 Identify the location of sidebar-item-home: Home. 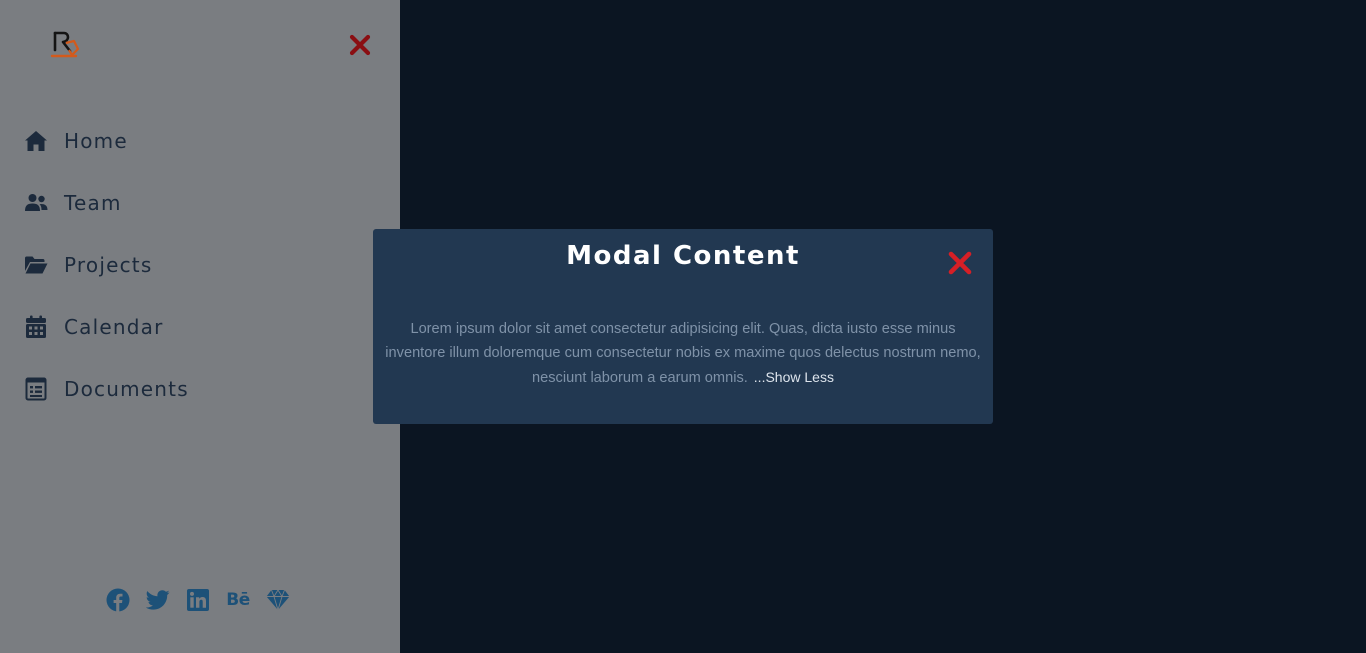
(106, 141).